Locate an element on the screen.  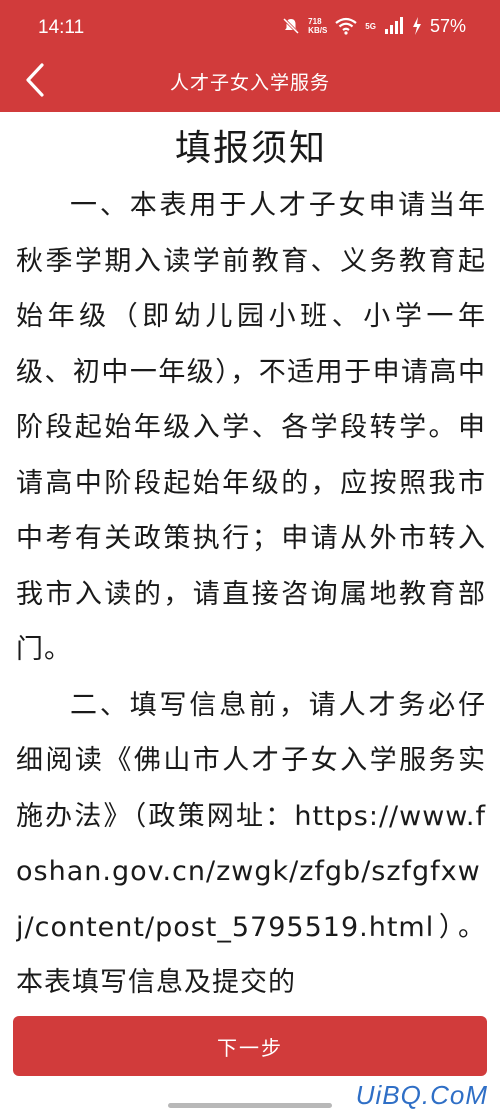
net-speed: 718 KB/S is located at coordinates (317, 26).